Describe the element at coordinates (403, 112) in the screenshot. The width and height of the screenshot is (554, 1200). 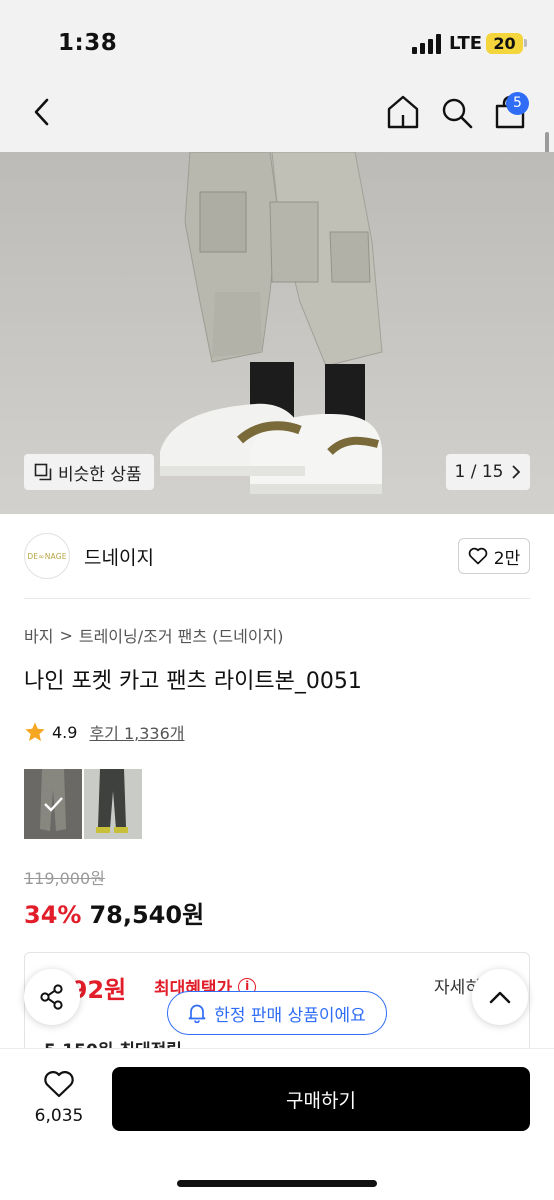
I see `home-icon` at that location.